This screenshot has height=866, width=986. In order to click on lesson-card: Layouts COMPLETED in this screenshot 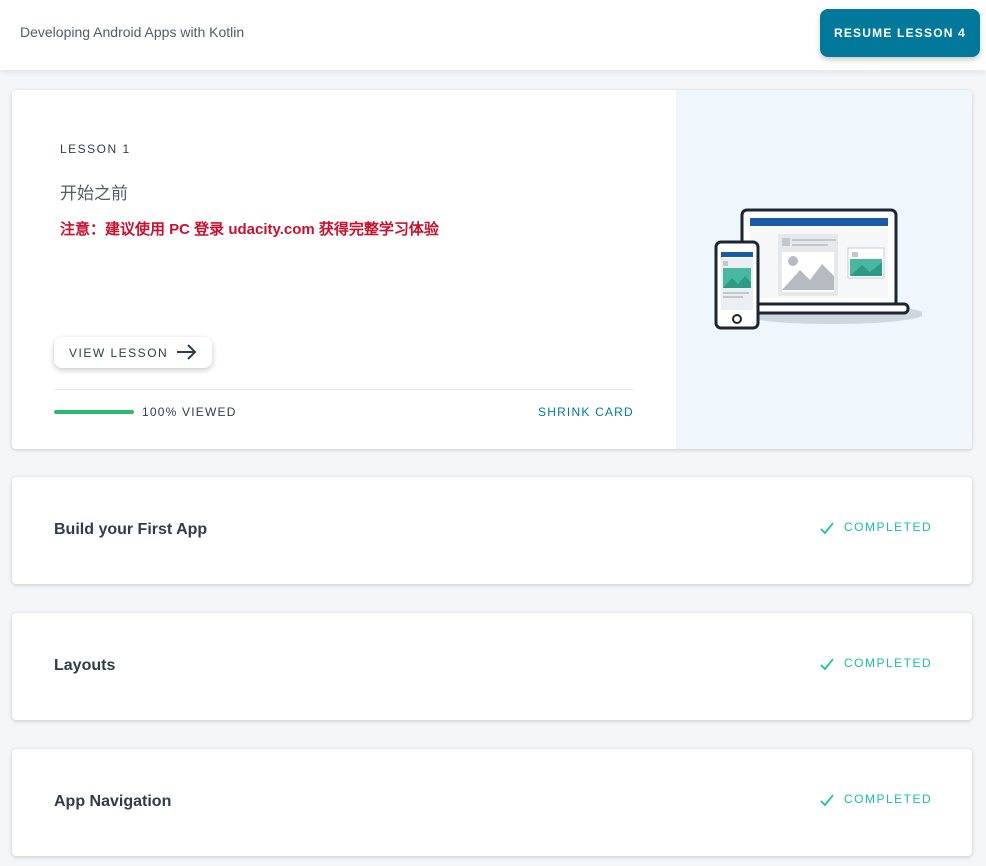, I will do `click(492, 666)`.